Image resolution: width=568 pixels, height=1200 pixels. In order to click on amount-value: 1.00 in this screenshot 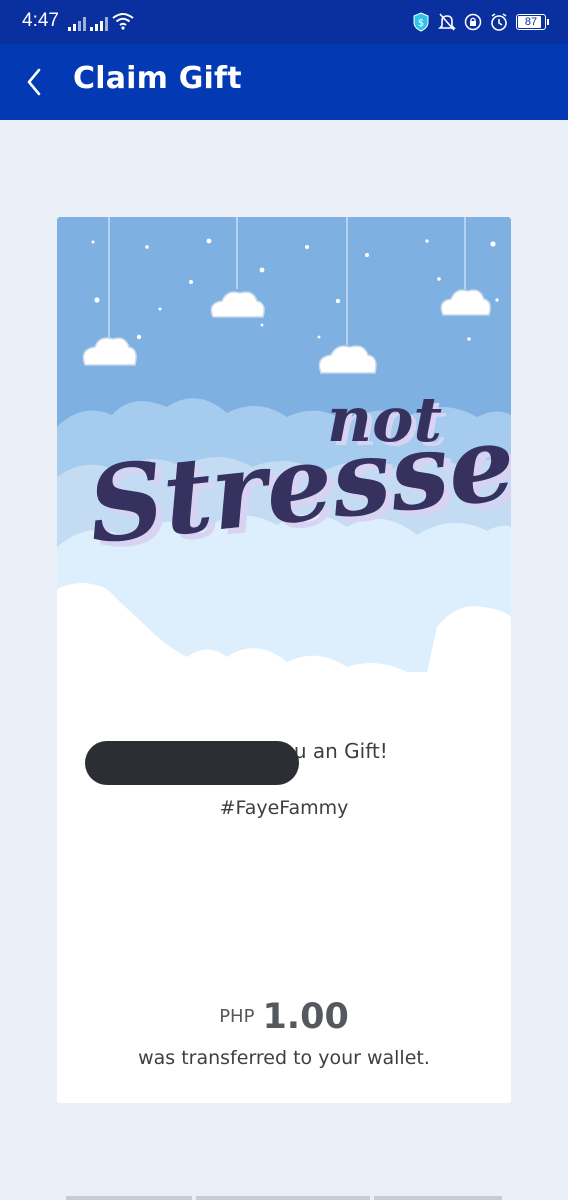, I will do `click(305, 1017)`.